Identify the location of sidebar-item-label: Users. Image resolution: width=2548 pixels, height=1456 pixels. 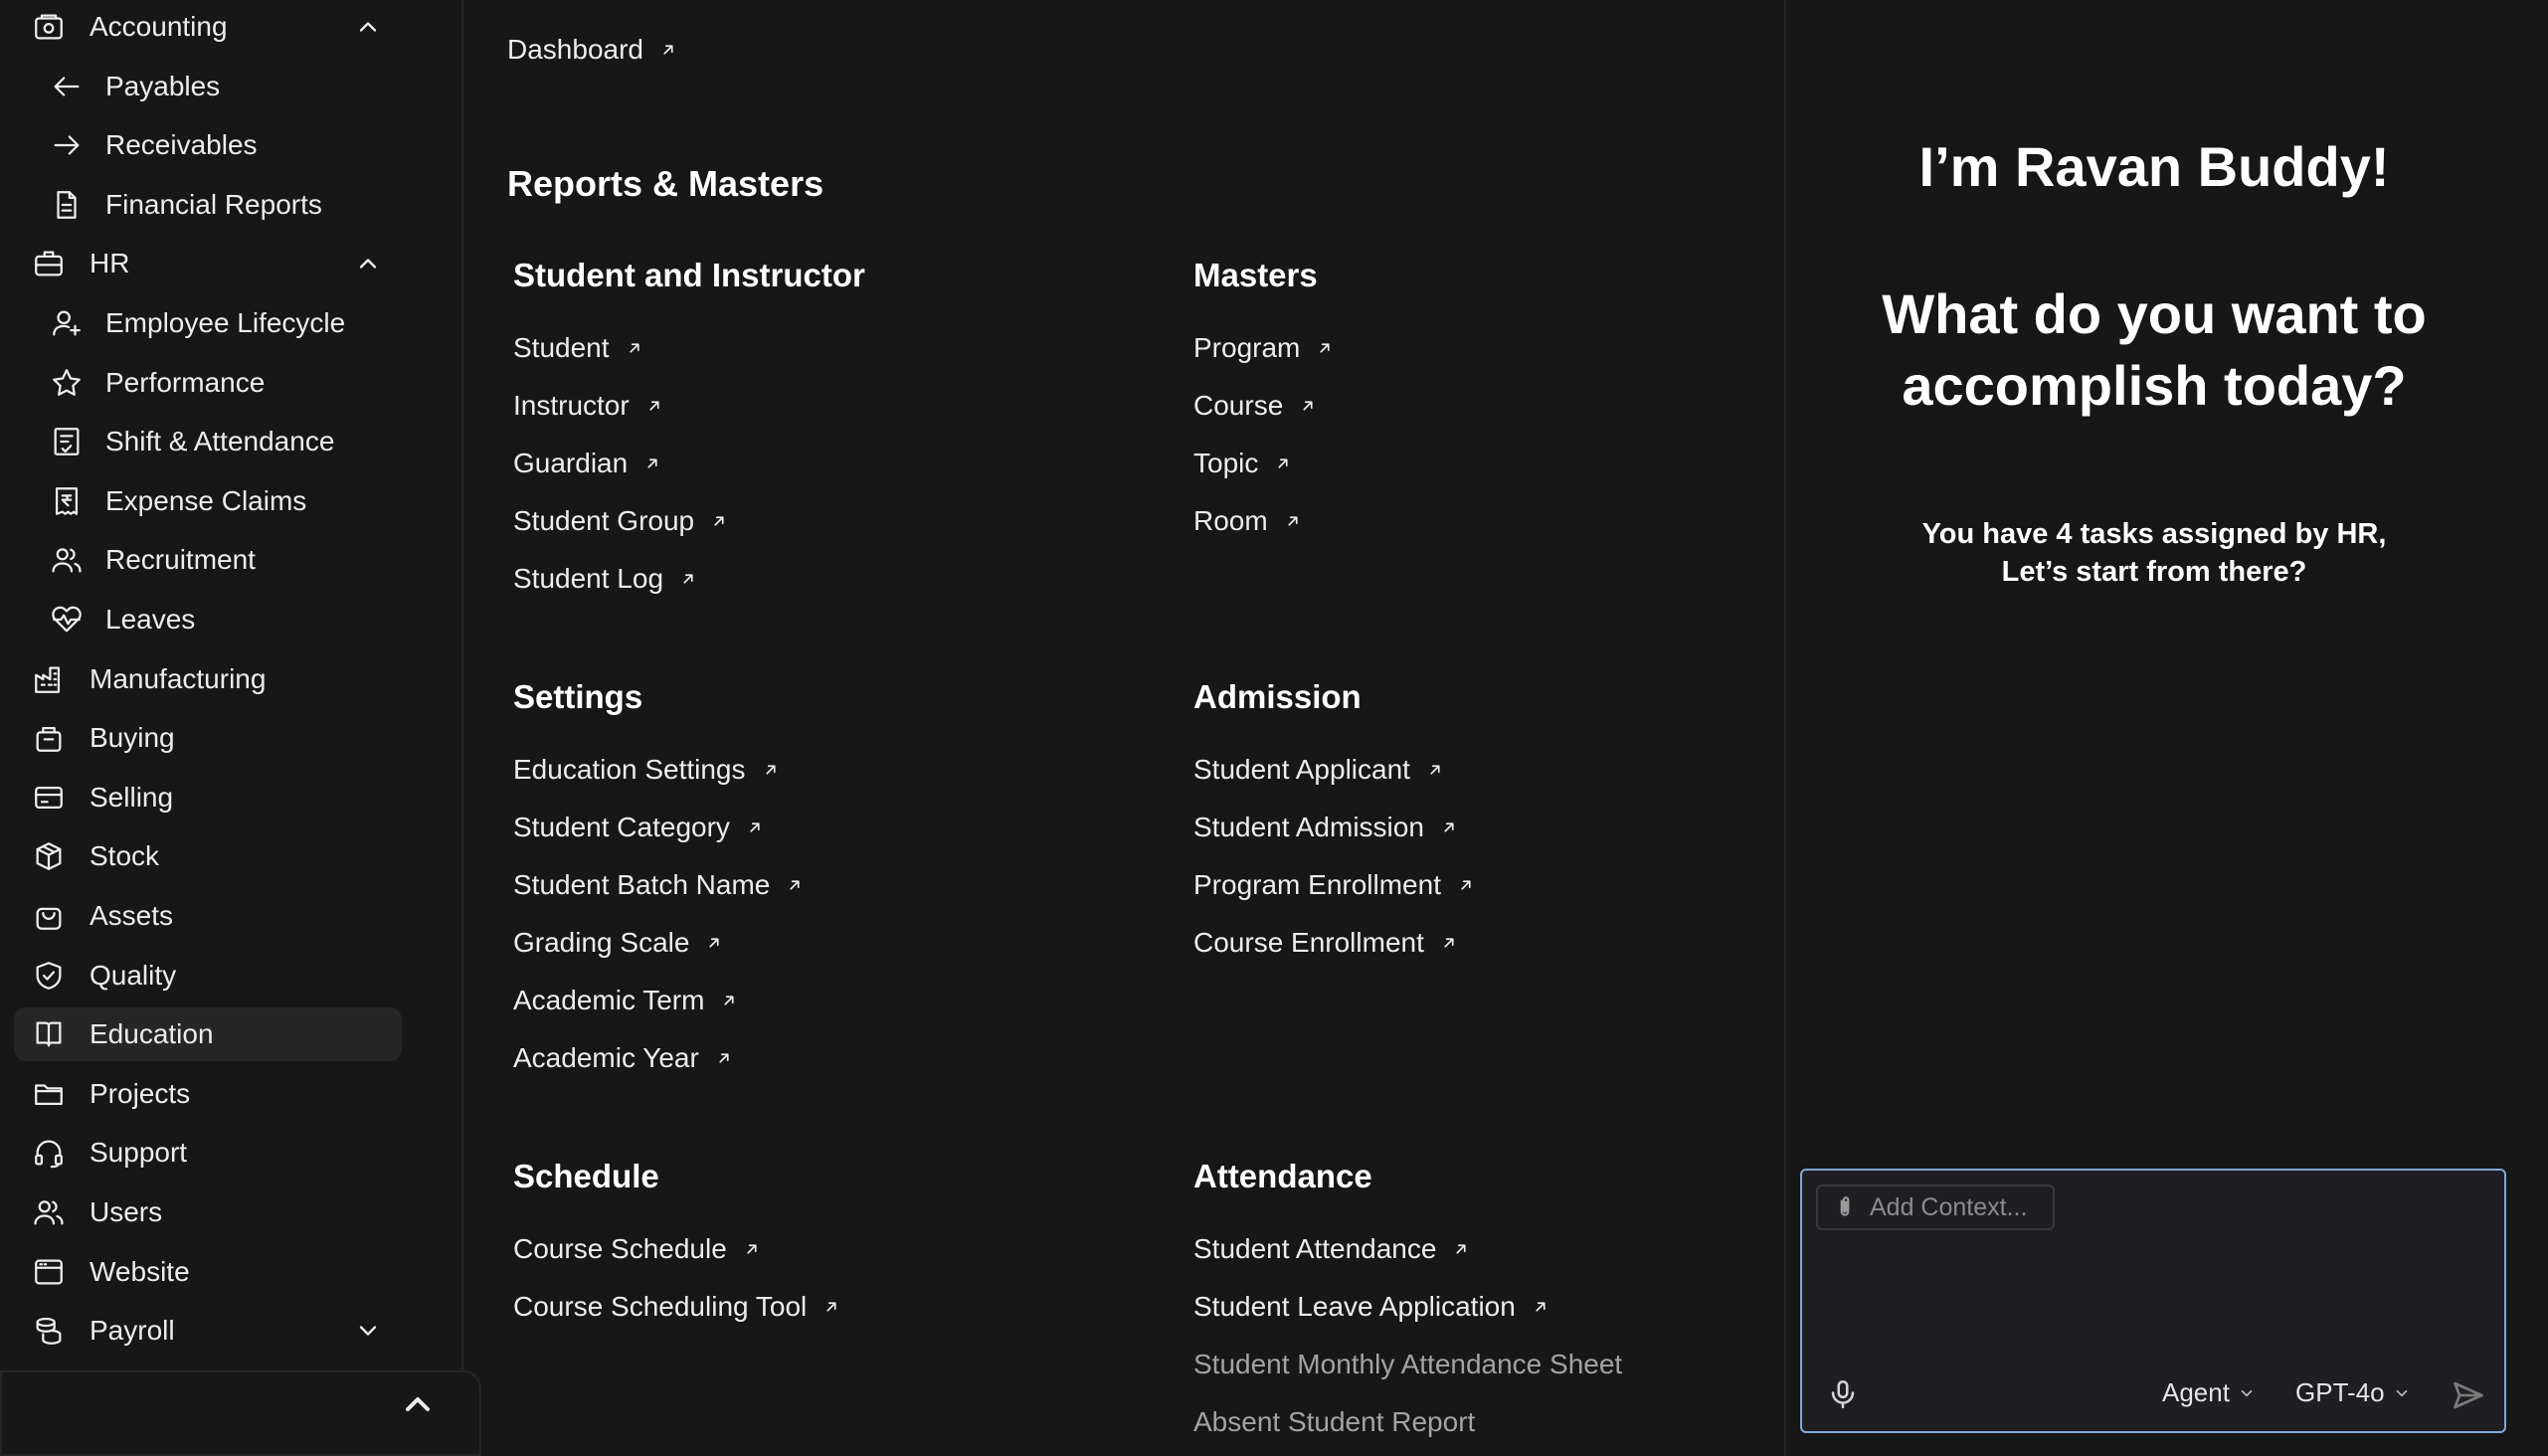
(126, 1211).